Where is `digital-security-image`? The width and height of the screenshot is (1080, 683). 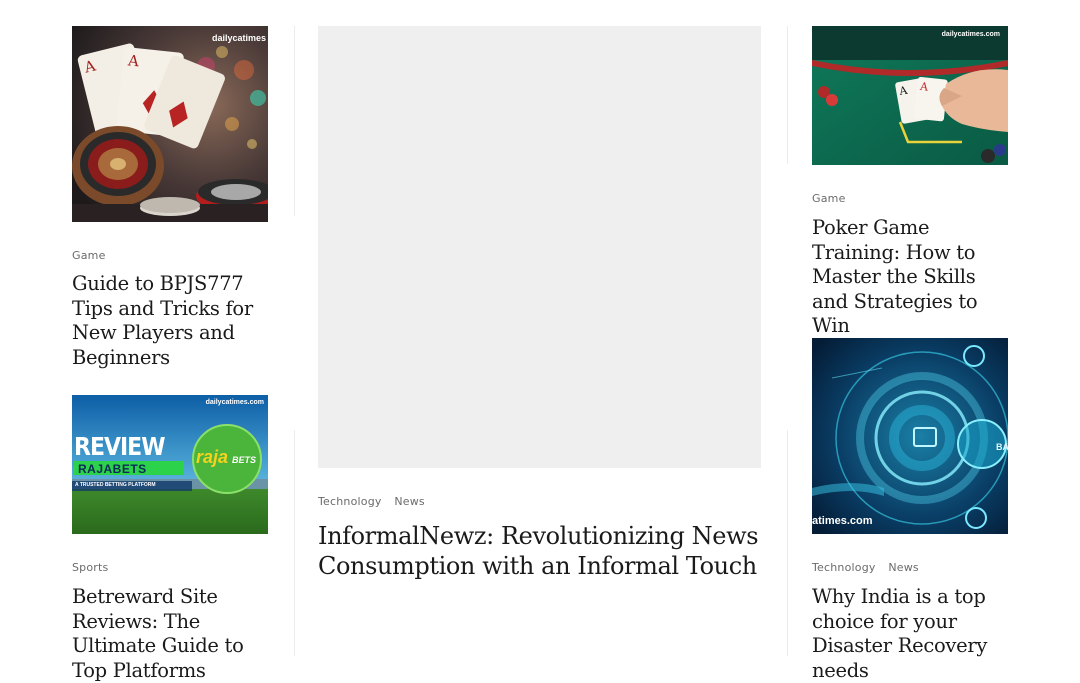
digital-security-image is located at coordinates (910, 436).